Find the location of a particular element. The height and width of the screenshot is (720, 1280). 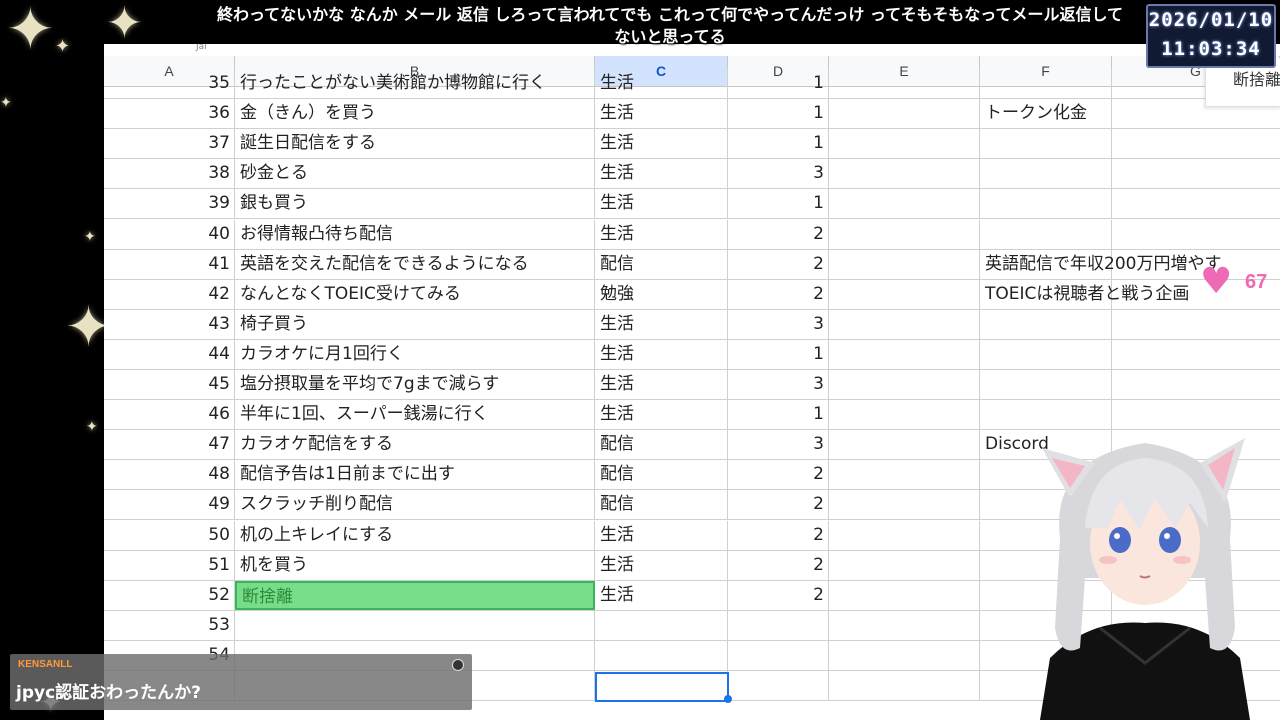

row-number: 45 is located at coordinates (169, 384).